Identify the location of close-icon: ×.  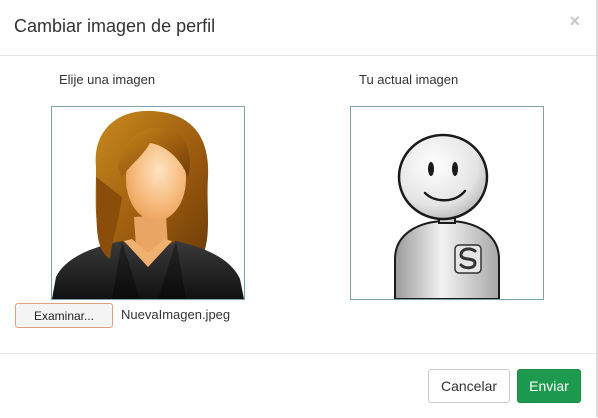
(574, 21).